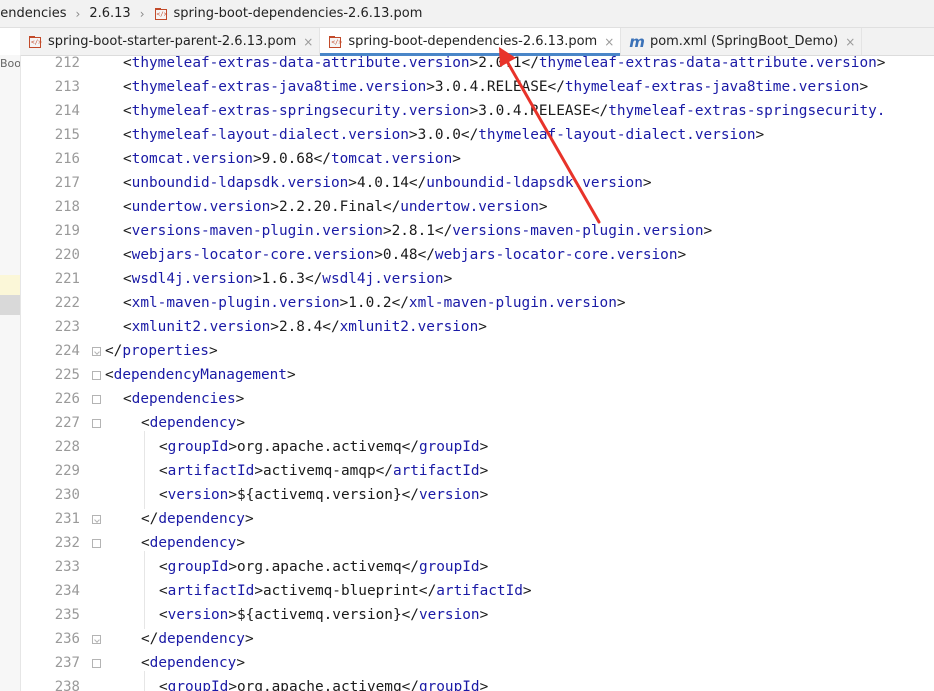  What do you see at coordinates (417, 231) in the screenshot?
I see `xml-text: >2.8.1</` at bounding box center [417, 231].